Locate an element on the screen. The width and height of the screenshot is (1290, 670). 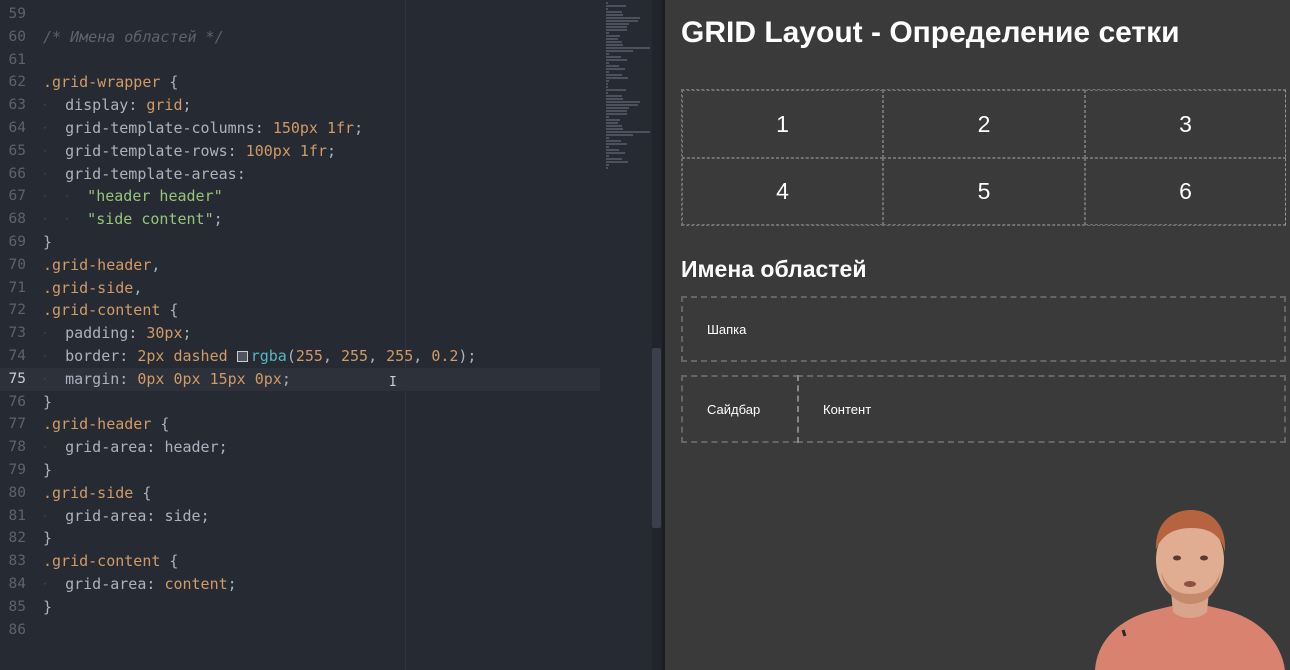
line-code: .grid-header, is located at coordinates (101, 265).